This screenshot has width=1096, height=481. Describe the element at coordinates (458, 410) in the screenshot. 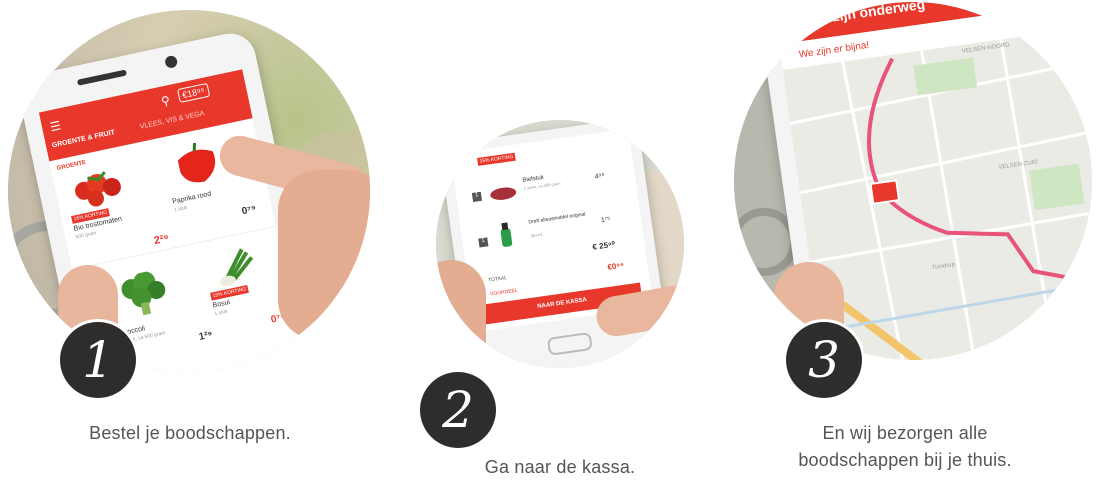

I see `step-number-badge: 2` at that location.